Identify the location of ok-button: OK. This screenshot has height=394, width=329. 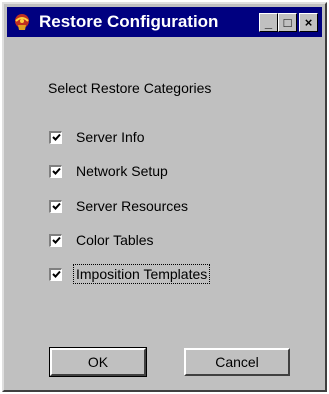
(98, 362).